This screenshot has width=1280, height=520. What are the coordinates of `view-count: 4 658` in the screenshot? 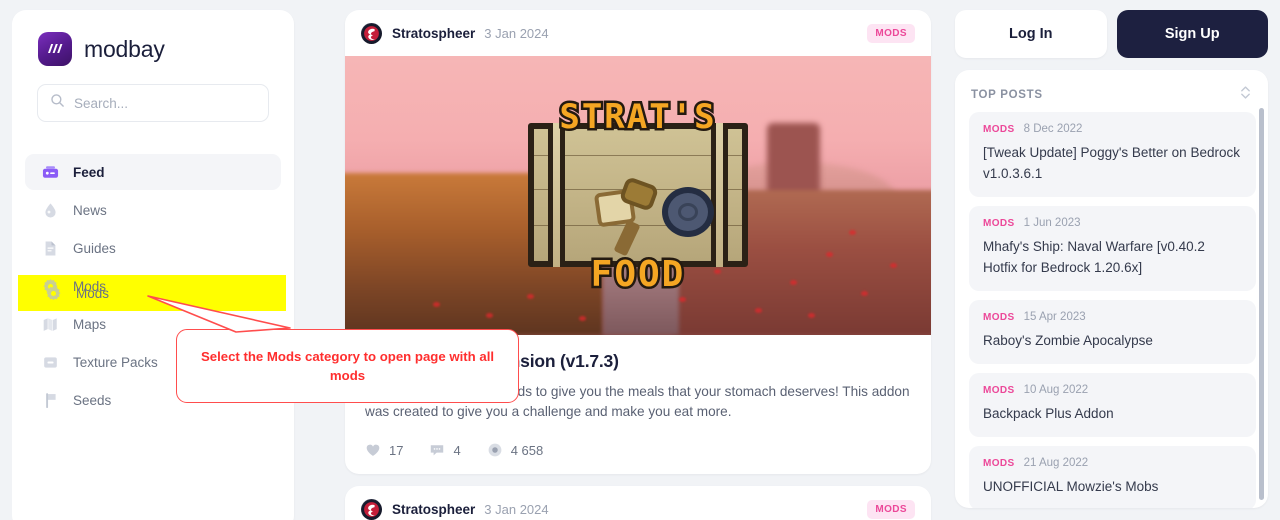 It's located at (527, 450).